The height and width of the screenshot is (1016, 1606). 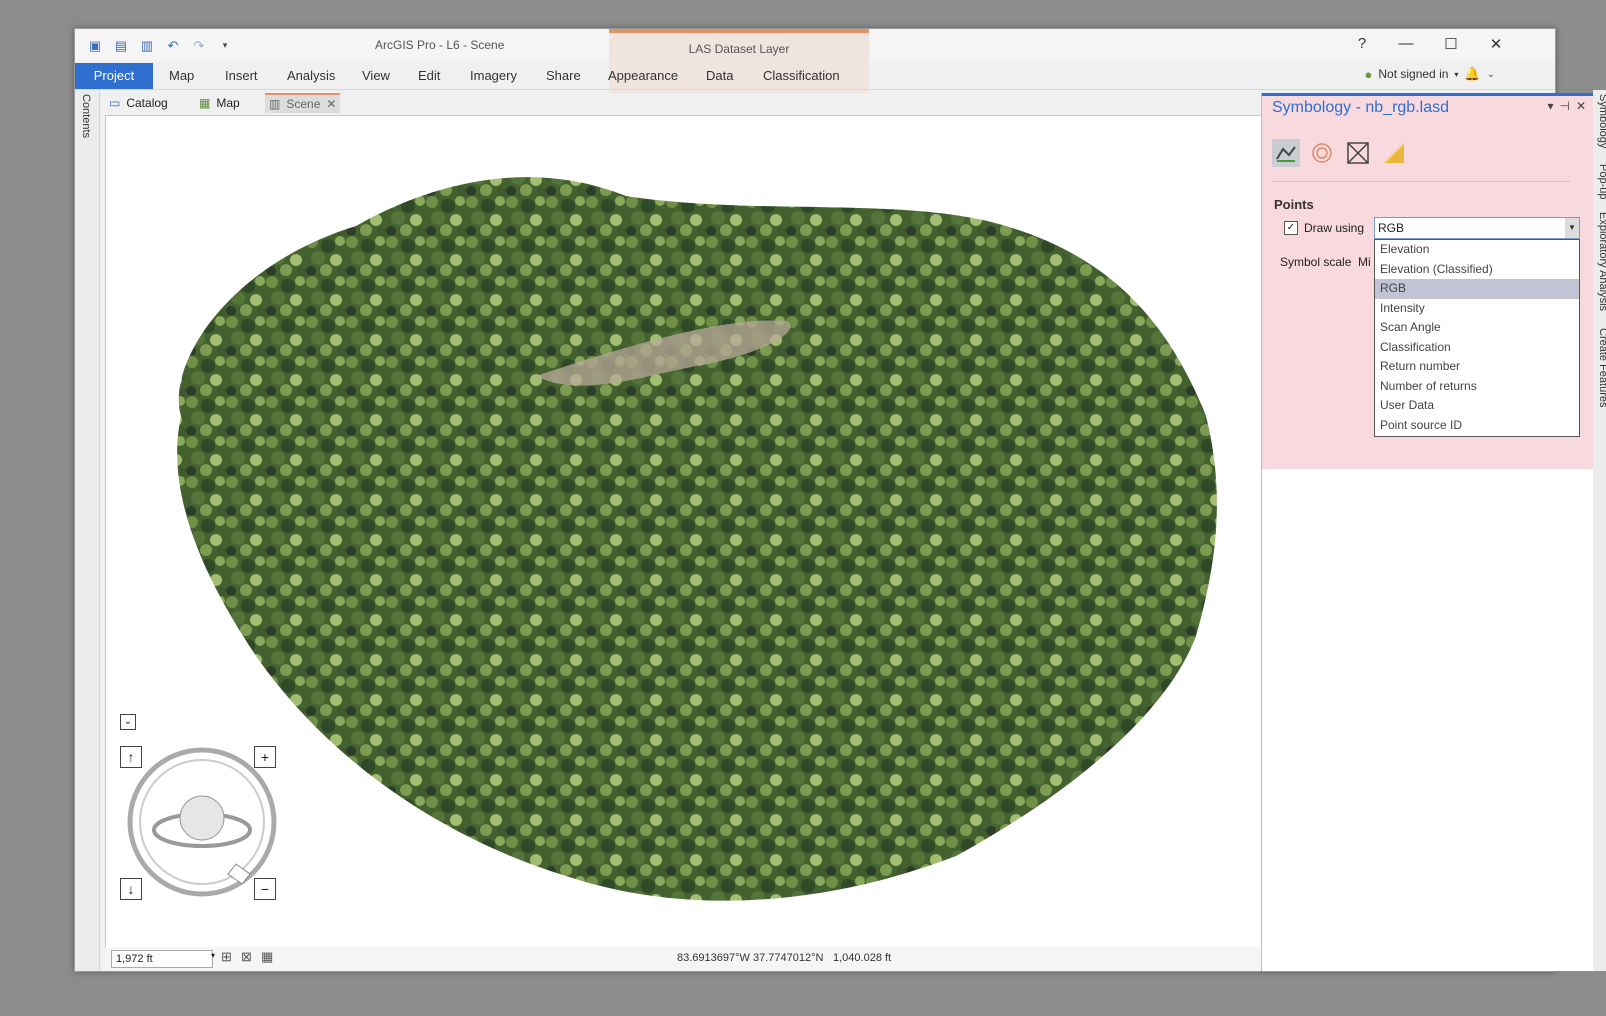 What do you see at coordinates (1362, 43) in the screenshot?
I see `help-button: ?` at bounding box center [1362, 43].